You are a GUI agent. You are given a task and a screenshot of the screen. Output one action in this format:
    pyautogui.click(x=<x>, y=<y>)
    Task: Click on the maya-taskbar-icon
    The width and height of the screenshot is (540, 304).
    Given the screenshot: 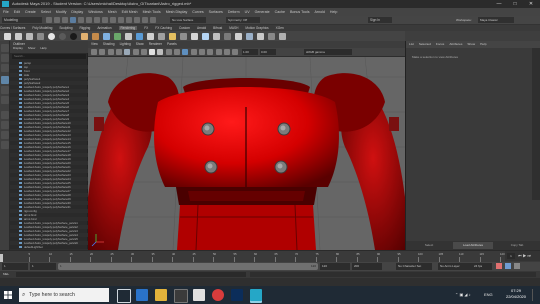 What is the action you would take?
    pyautogui.click(x=256, y=295)
    